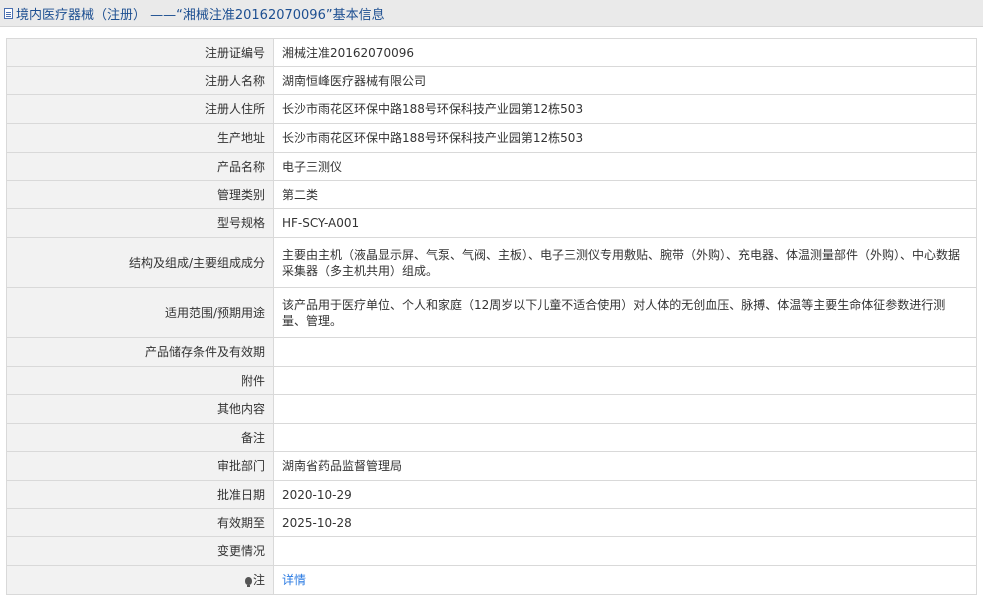  I want to click on row-label: 生产地址, so click(140, 138).